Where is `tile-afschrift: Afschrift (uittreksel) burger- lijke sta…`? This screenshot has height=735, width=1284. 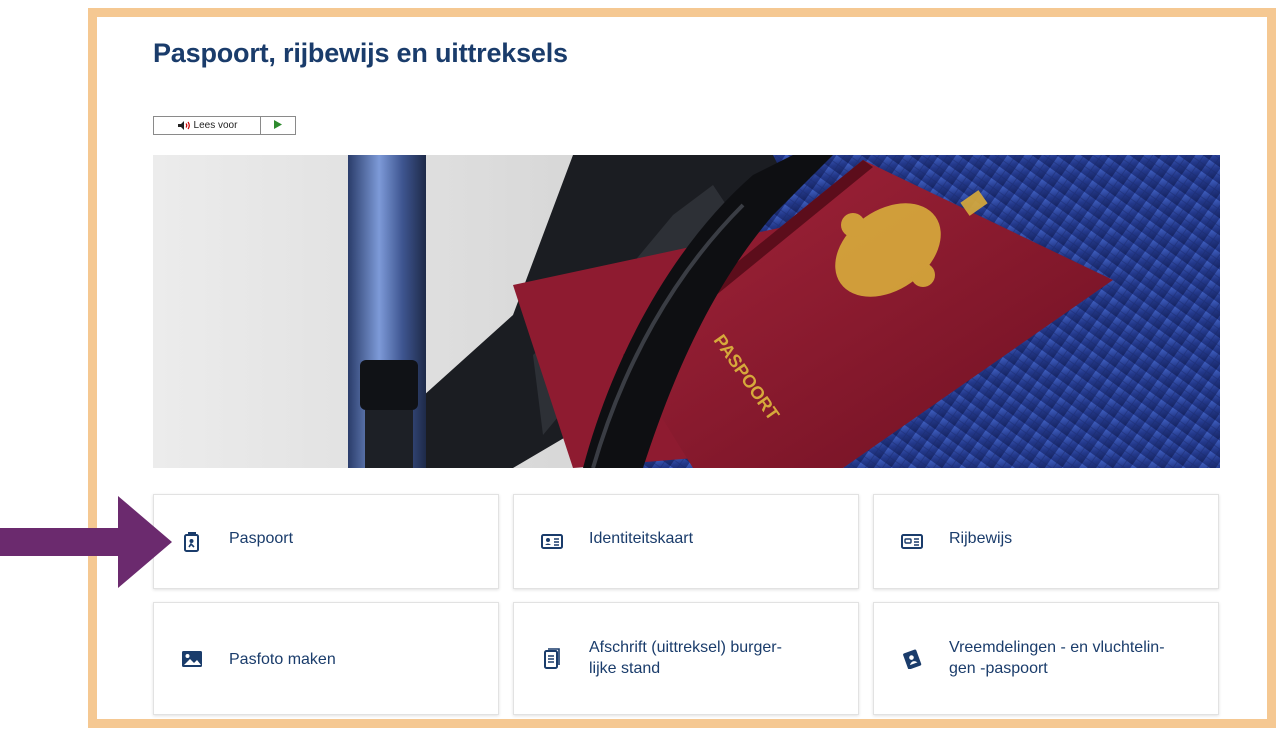
tile-afschrift: Afschrift (uittreksel) burger- lijke sta… is located at coordinates (686, 658).